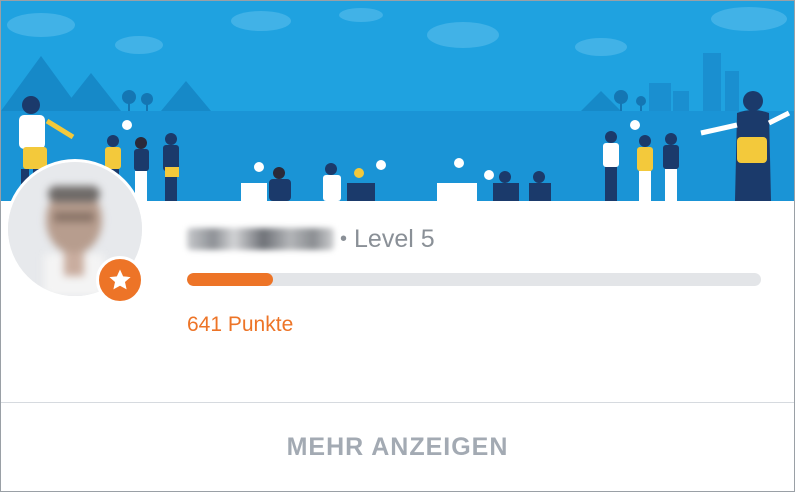  Describe the element at coordinates (240, 324) in the screenshot. I see `points-label: 641 Punkte` at that location.